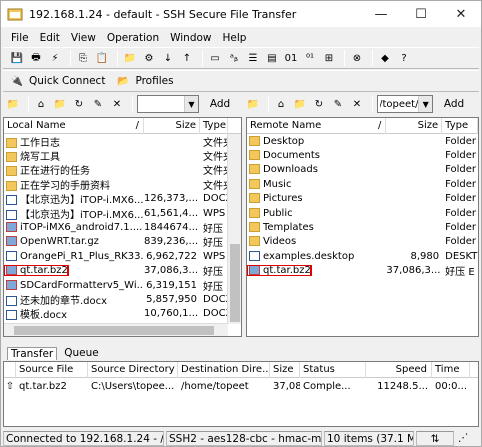 The height and width of the screenshot is (447, 482). I want to click on help-icon: ?, so click(404, 58).